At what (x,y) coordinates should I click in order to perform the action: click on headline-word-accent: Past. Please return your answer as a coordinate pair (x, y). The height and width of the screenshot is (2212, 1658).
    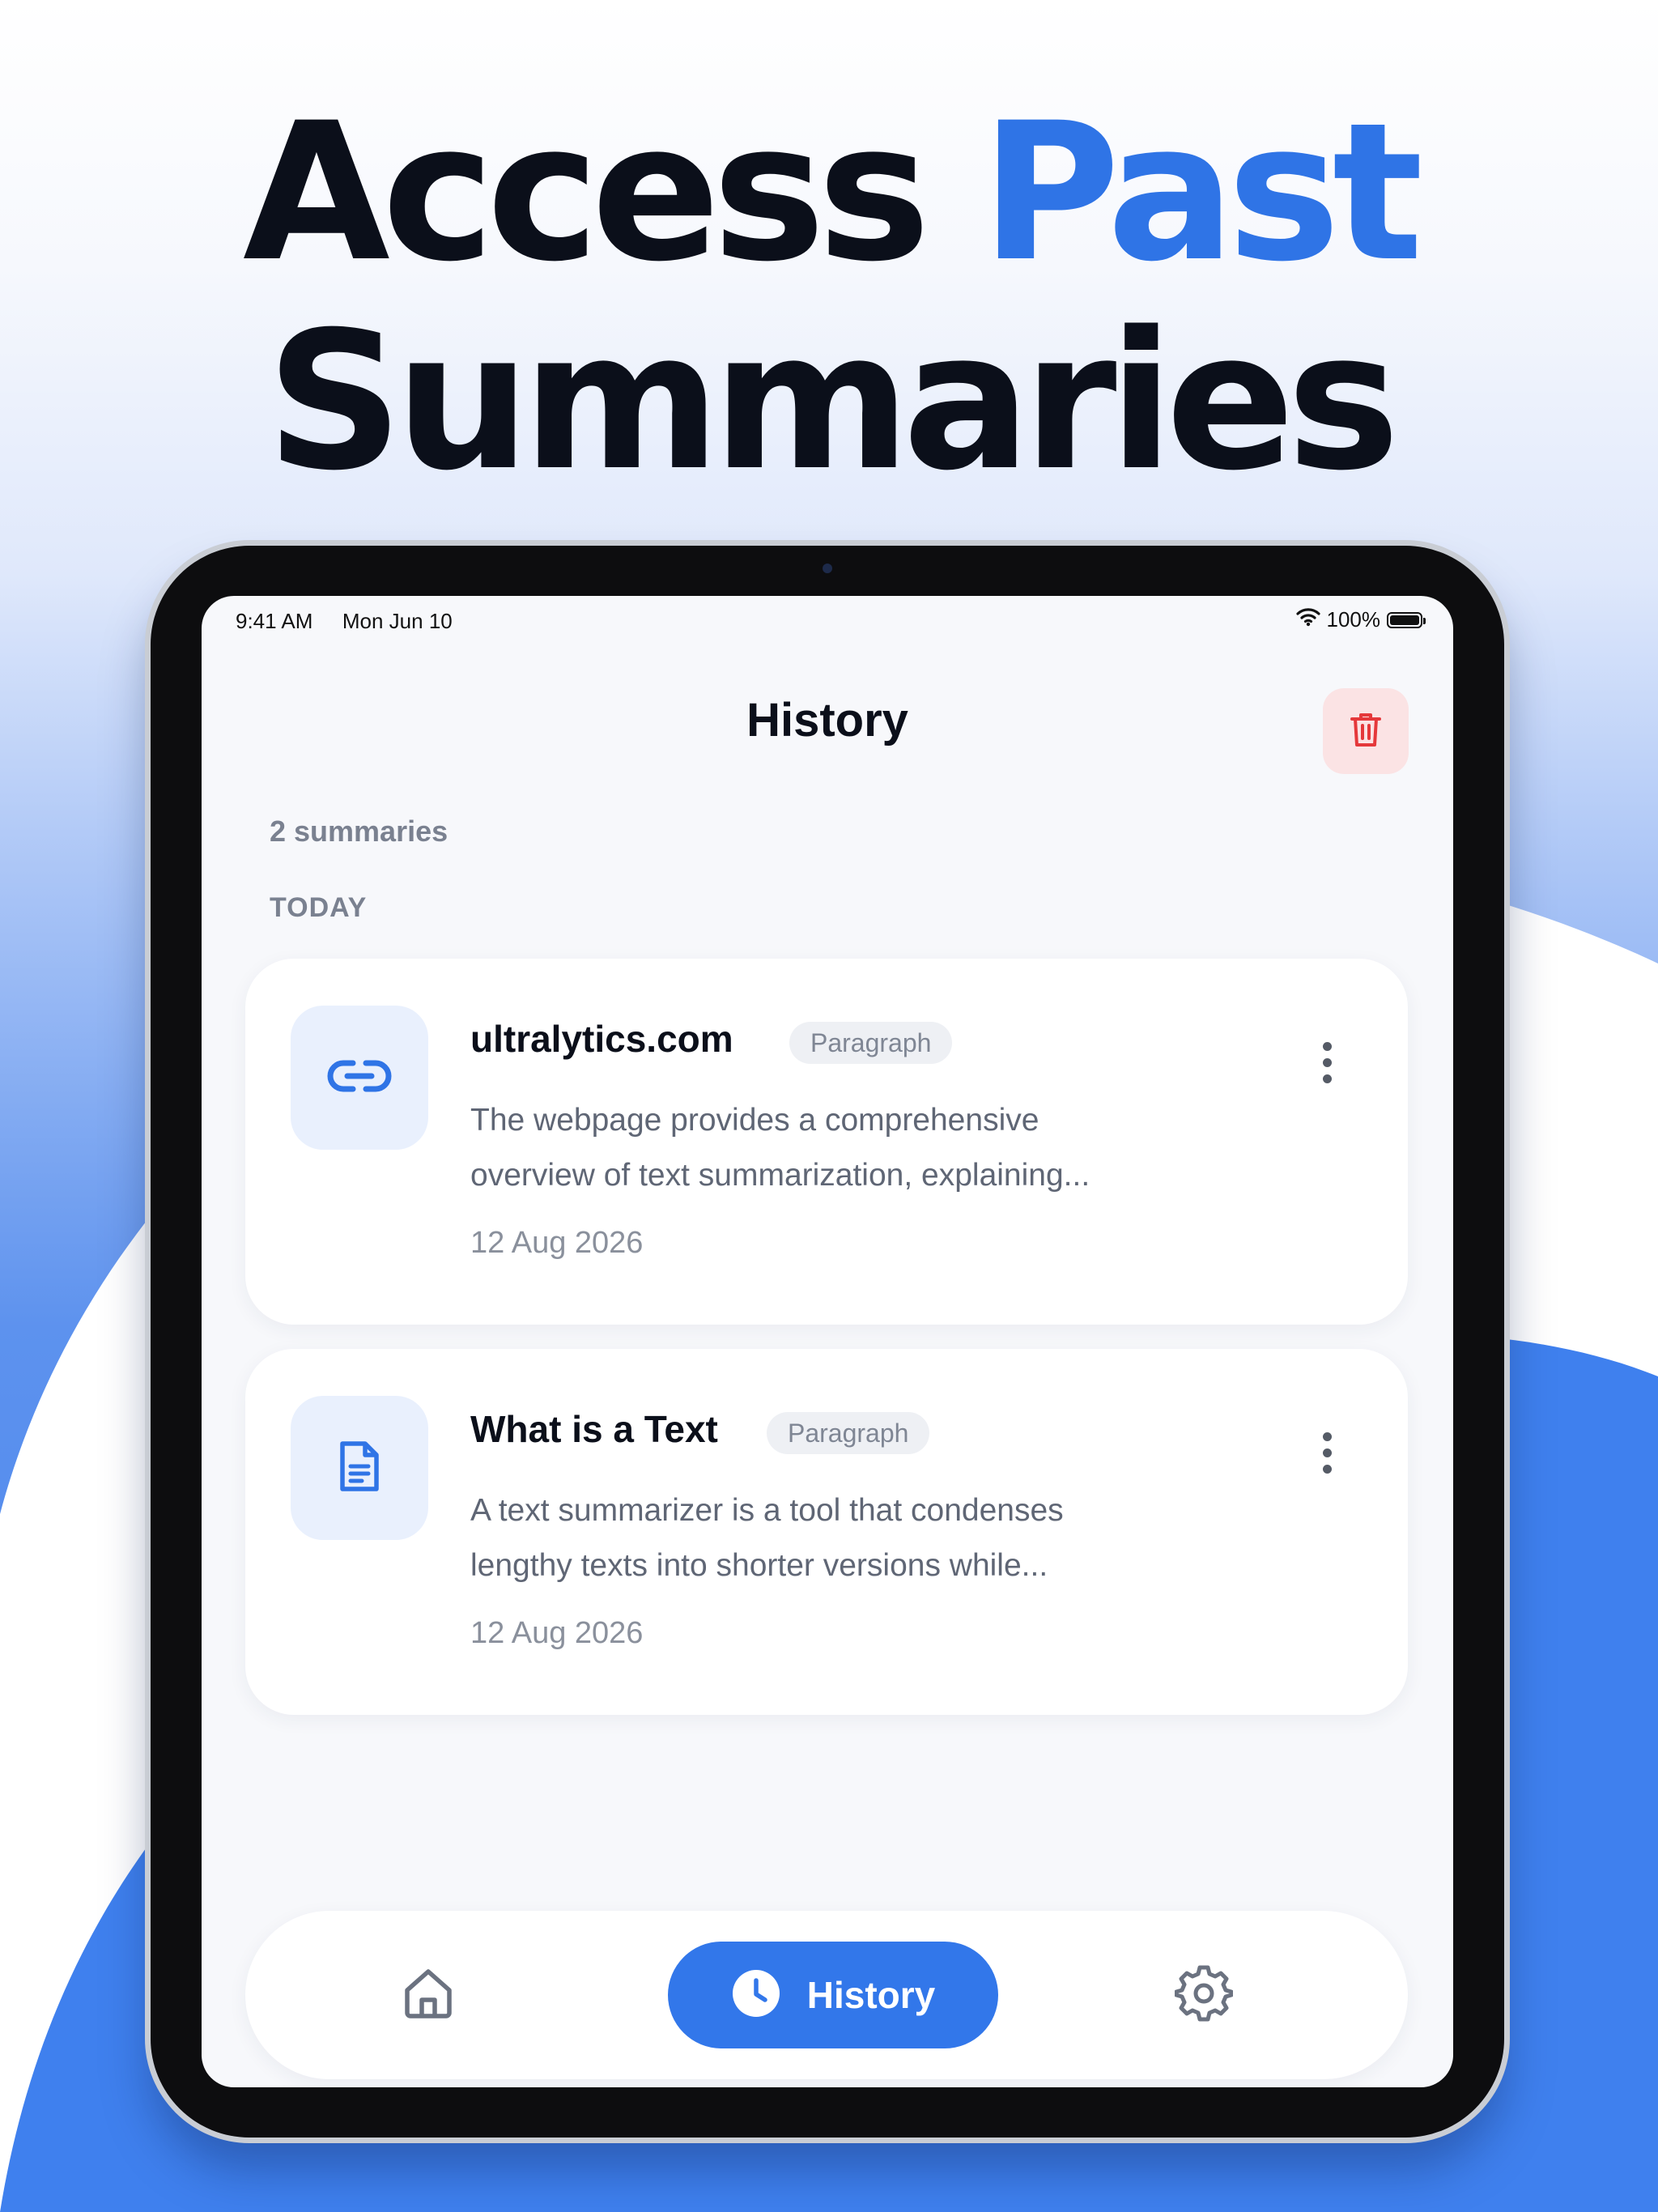
    Looking at the image, I should click on (1201, 194).